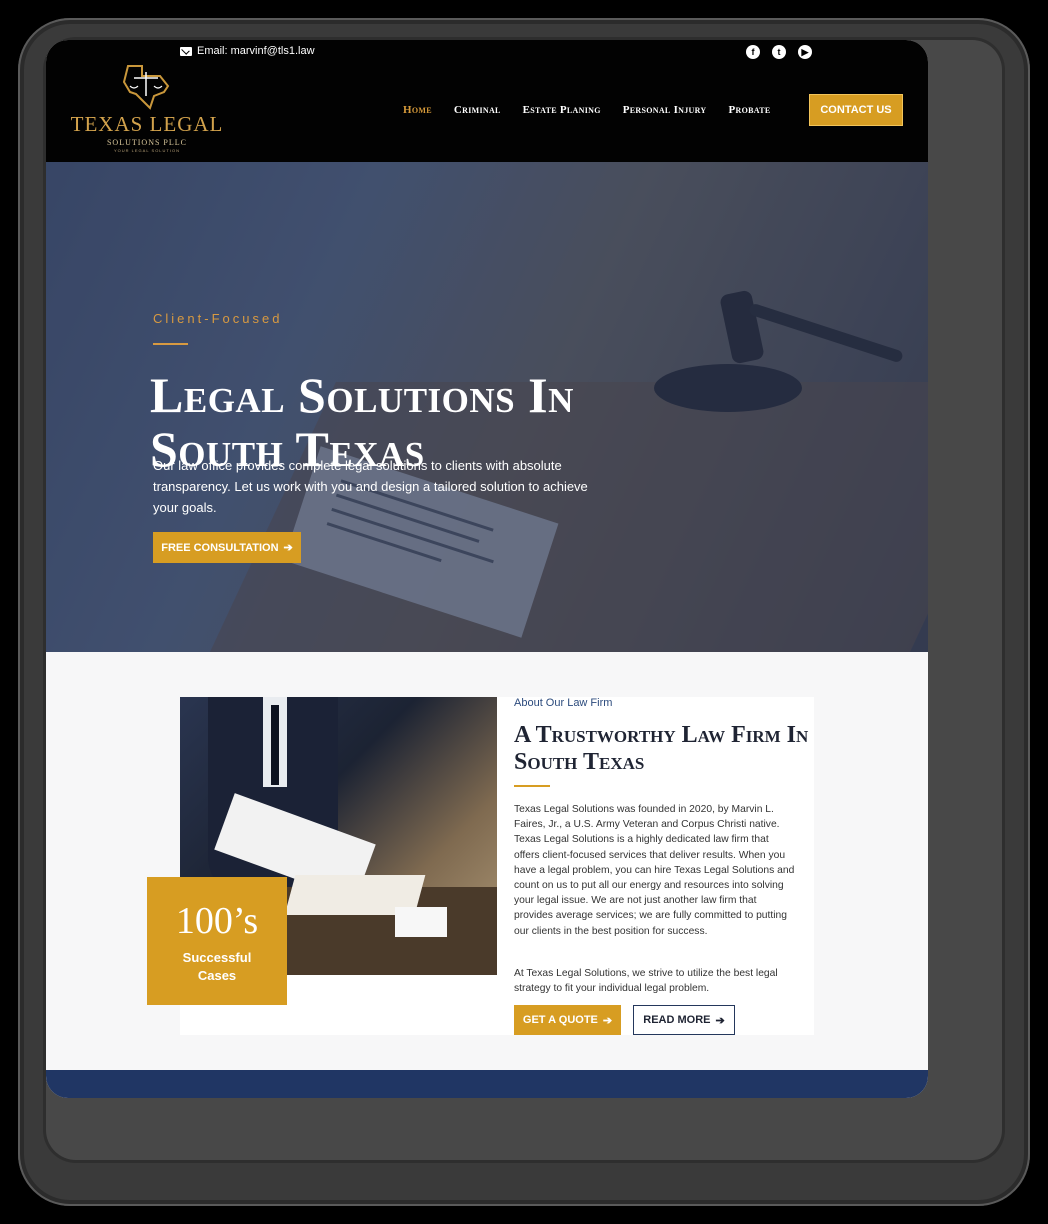 Image resolution: width=1048 pixels, height=1224 pixels. I want to click on hero-divider, so click(170, 344).